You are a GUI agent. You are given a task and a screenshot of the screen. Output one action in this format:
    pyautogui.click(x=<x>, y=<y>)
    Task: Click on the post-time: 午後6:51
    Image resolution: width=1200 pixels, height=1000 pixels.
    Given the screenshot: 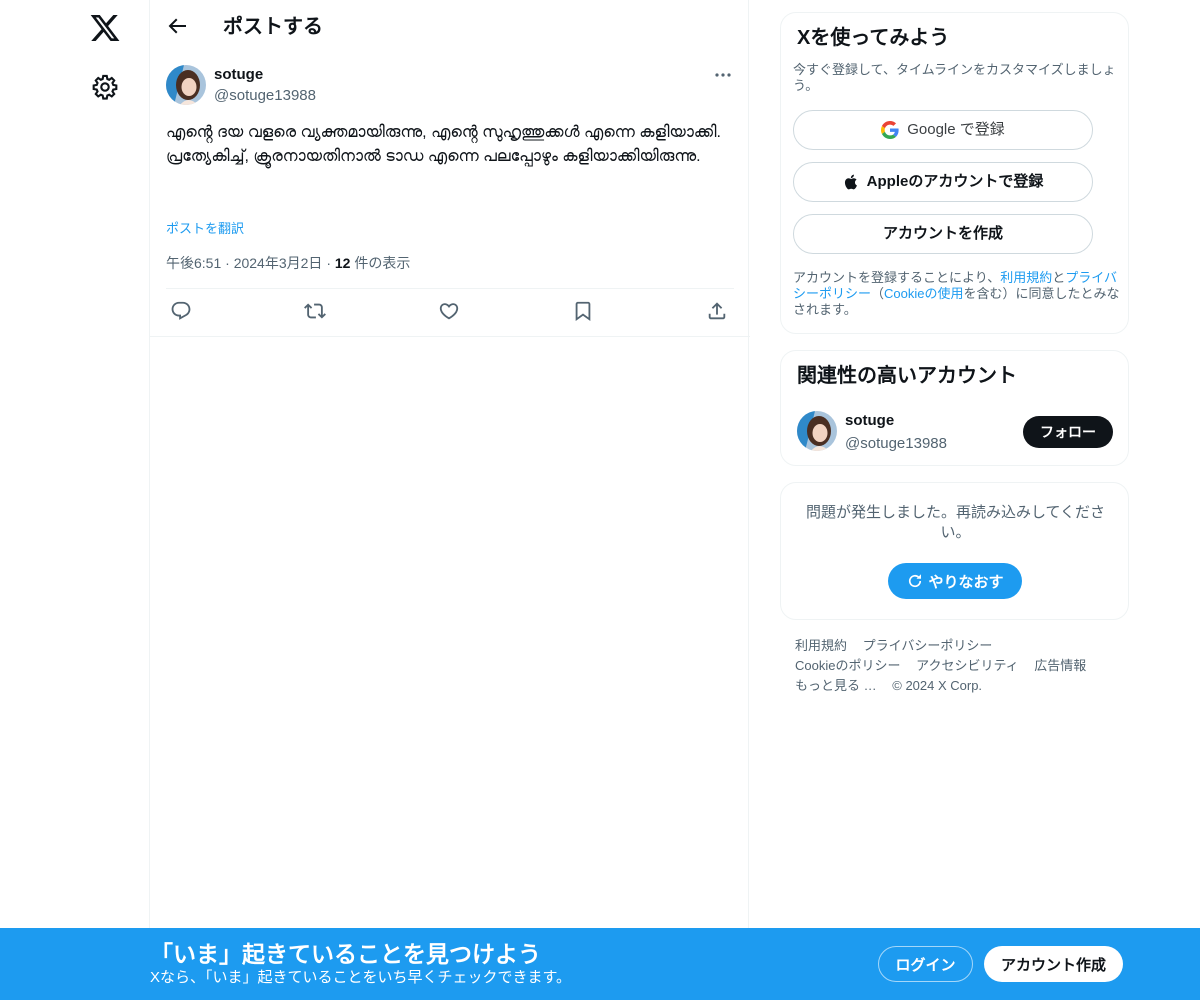 What is the action you would take?
    pyautogui.click(x=193, y=263)
    